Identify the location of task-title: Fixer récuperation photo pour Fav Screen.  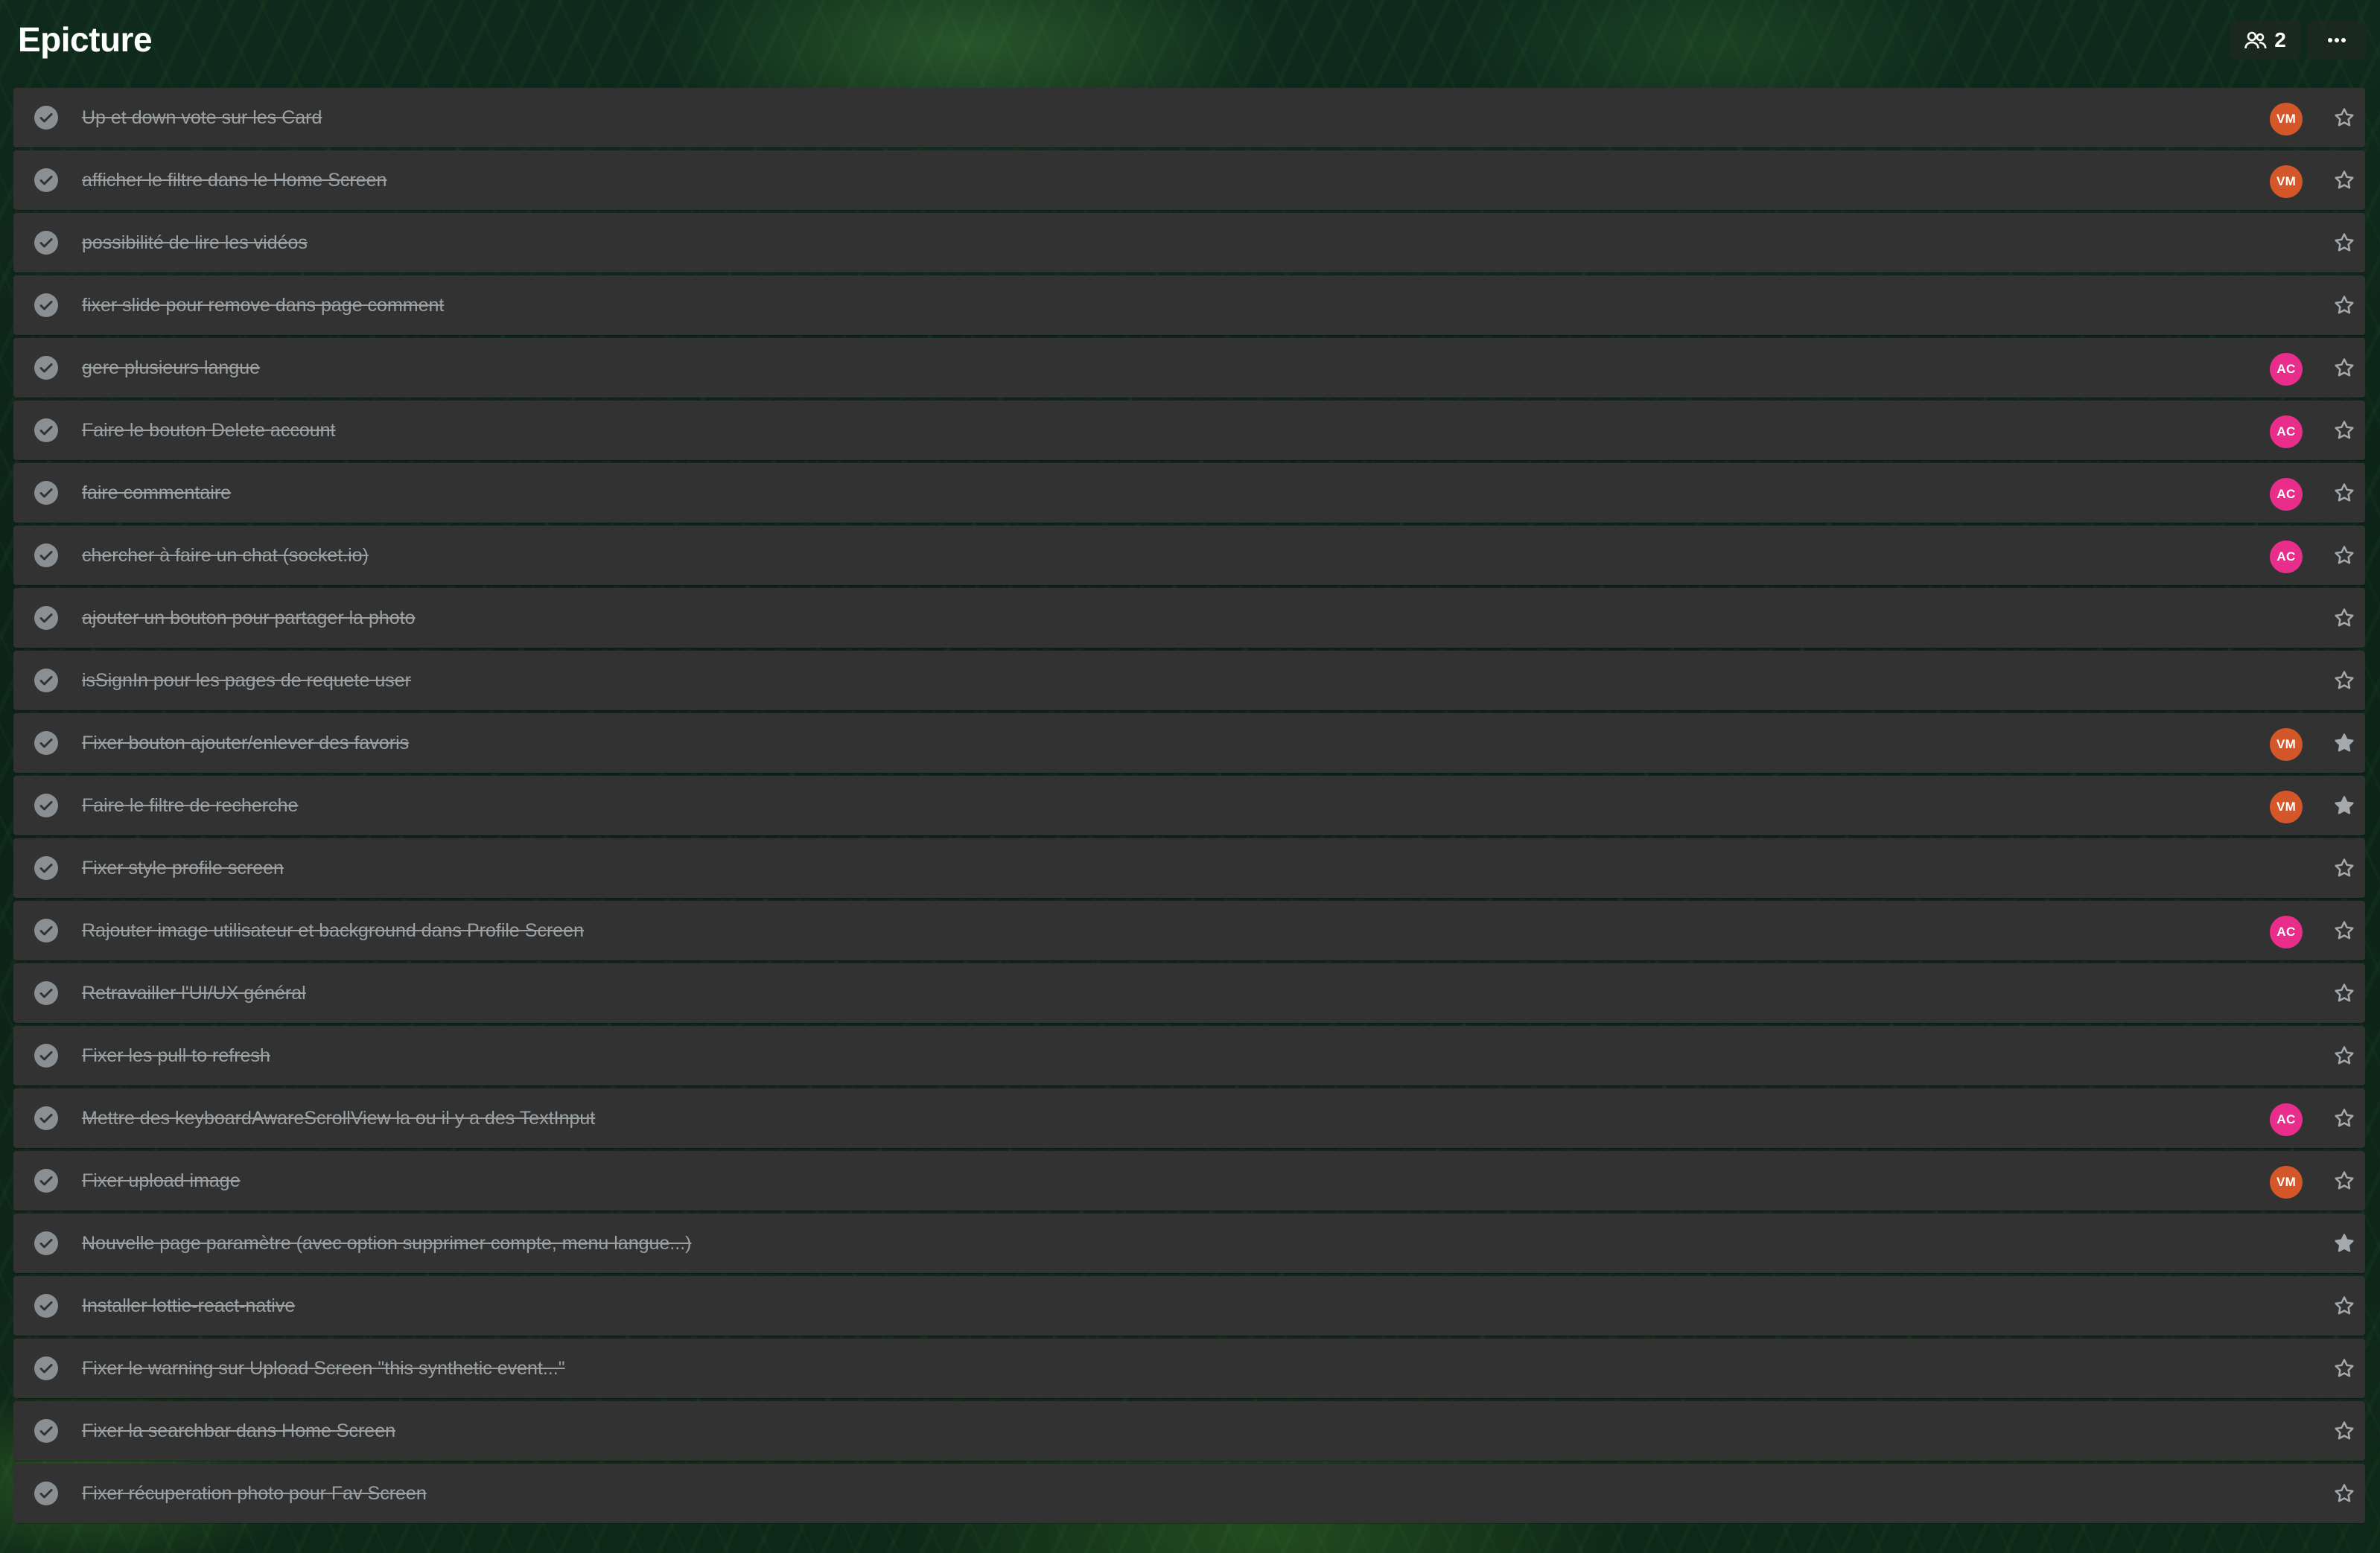
(254, 1493).